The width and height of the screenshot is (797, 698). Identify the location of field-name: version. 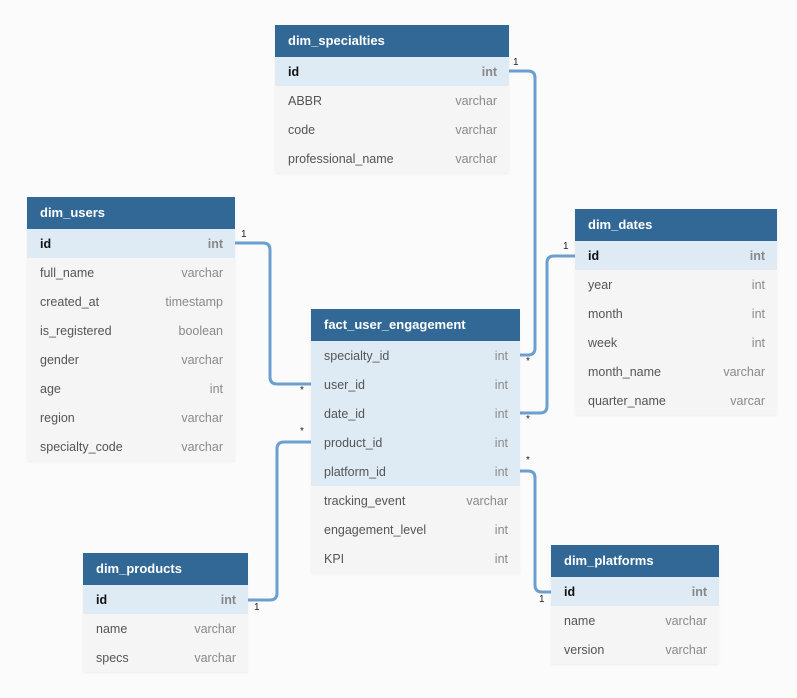
(584, 649).